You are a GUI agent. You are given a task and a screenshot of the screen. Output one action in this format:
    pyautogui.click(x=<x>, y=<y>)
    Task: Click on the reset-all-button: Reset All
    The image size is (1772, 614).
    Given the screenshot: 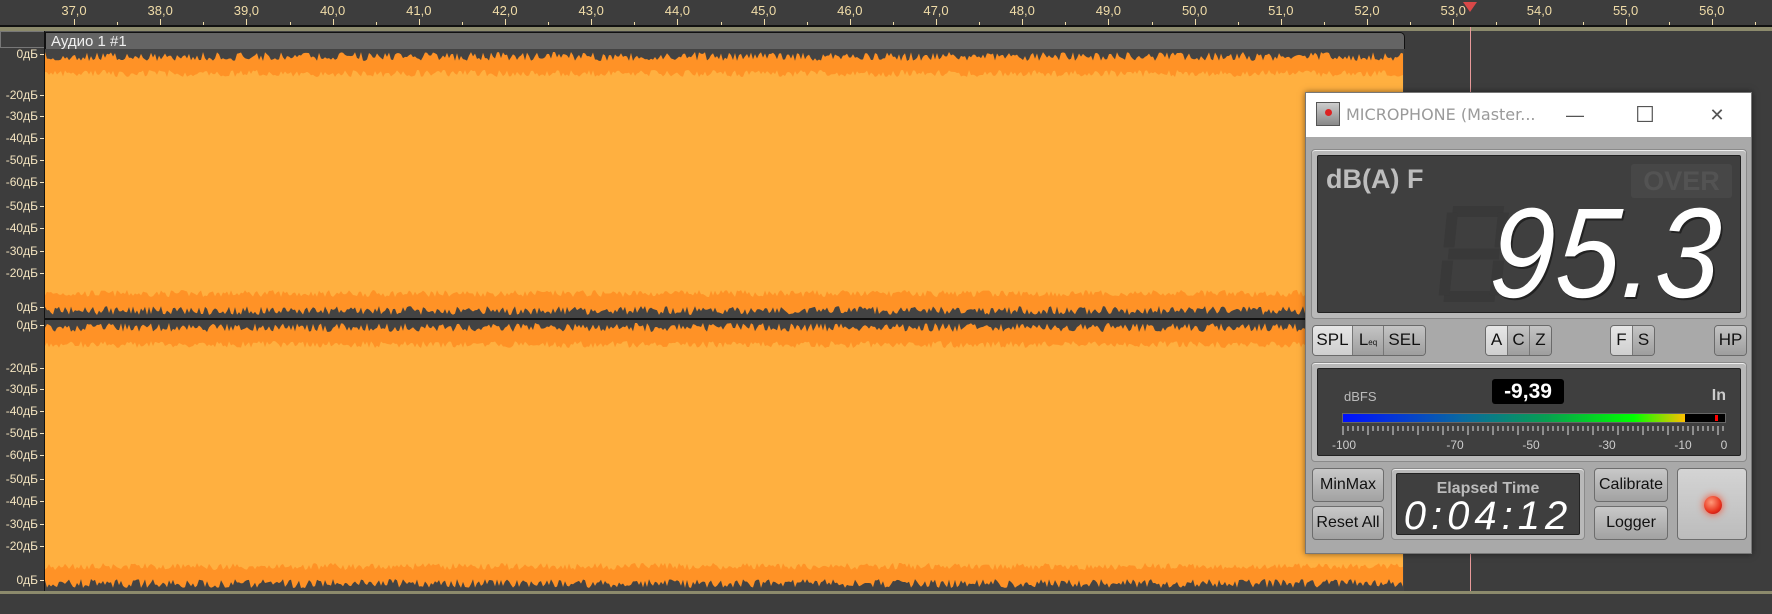 What is the action you would take?
    pyautogui.click(x=1348, y=523)
    